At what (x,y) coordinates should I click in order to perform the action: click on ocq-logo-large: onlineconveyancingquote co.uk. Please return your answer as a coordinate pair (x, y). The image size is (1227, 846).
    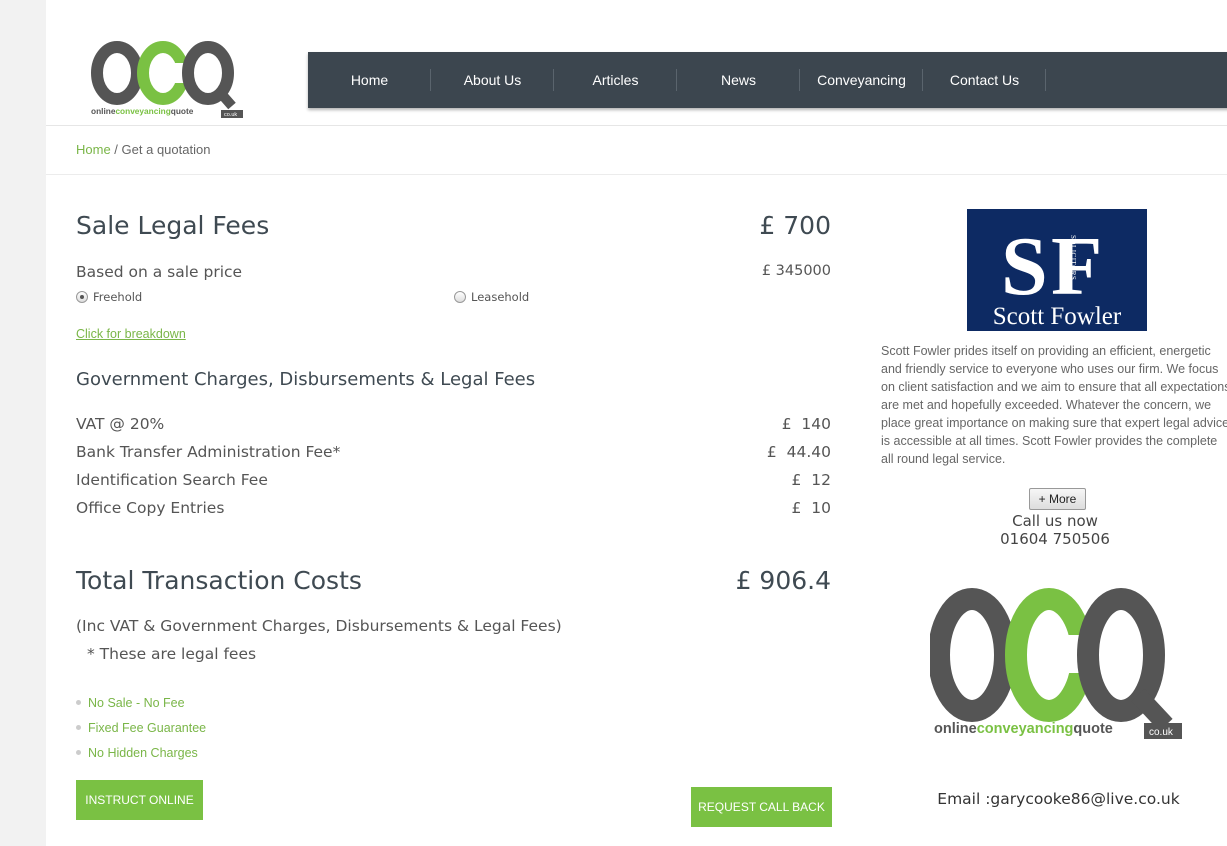
    Looking at the image, I should click on (1056, 663).